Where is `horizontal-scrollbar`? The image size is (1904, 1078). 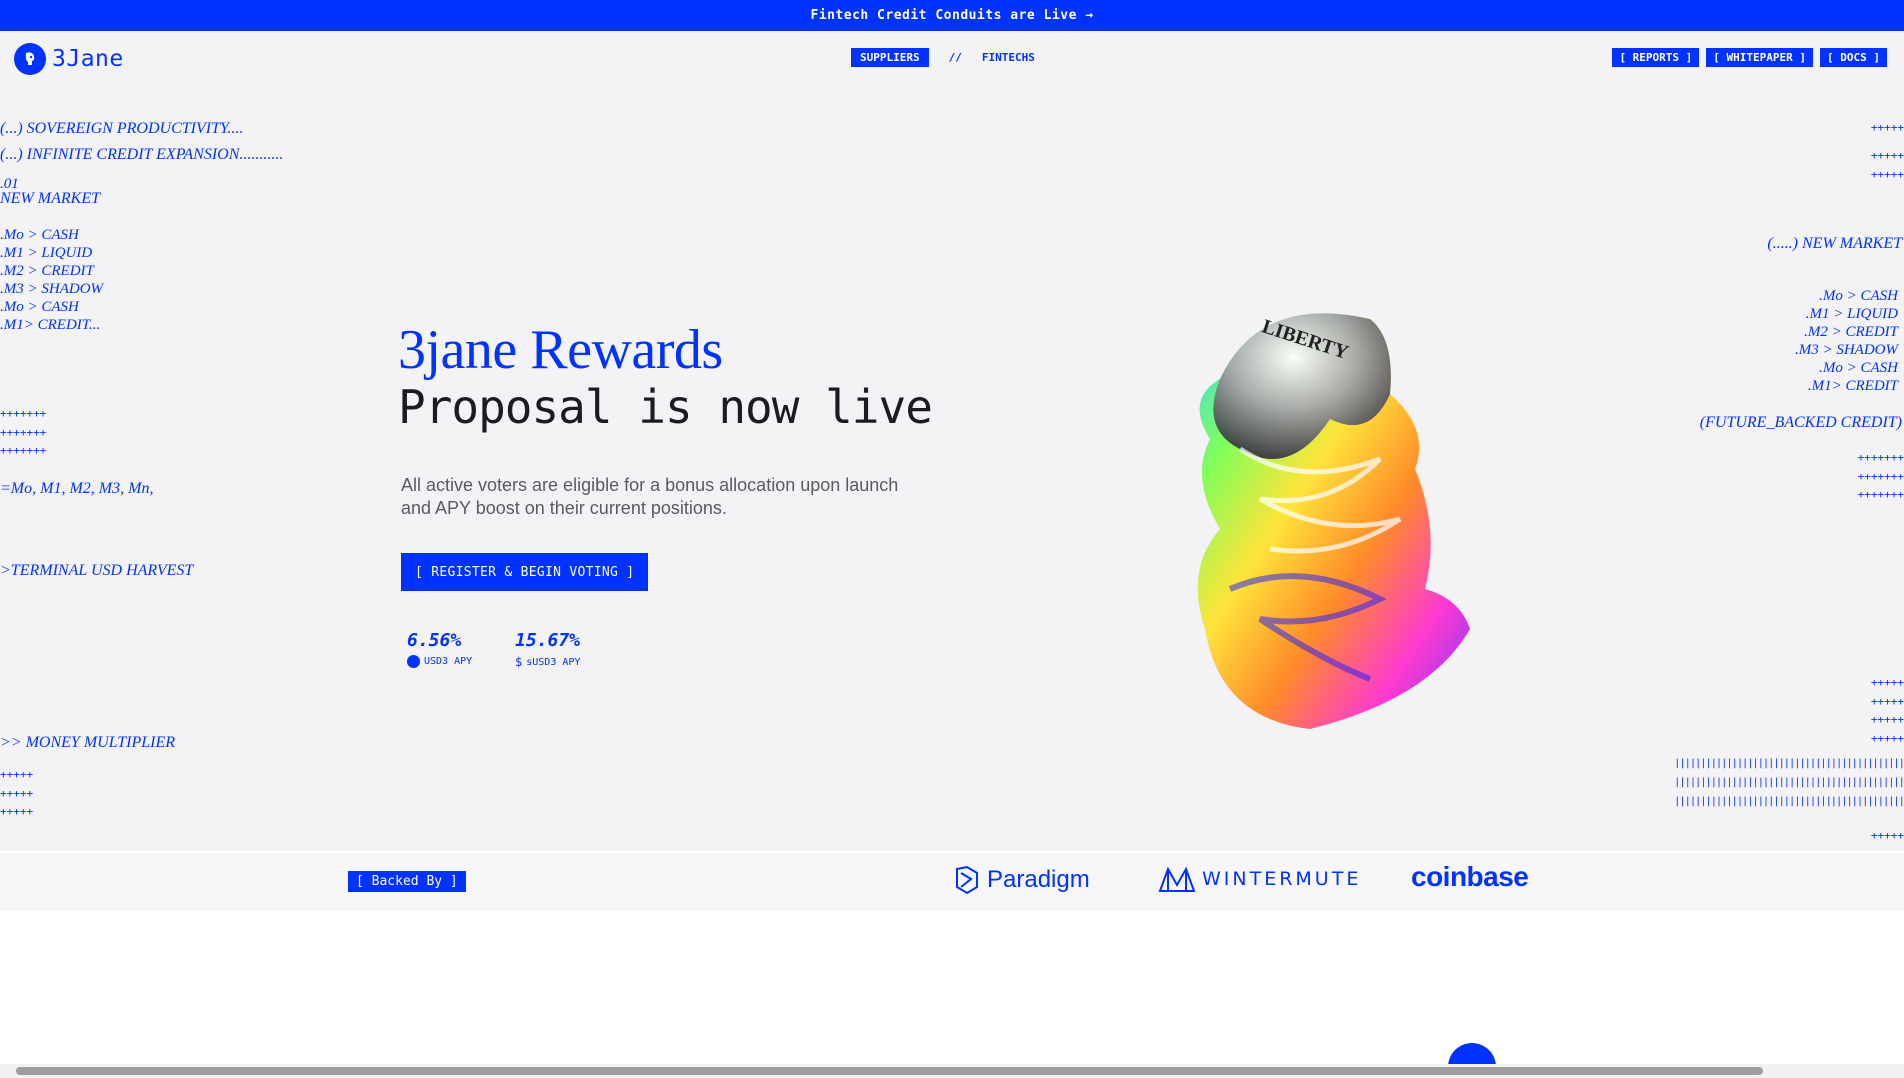
horizontal-scrollbar is located at coordinates (952, 1071).